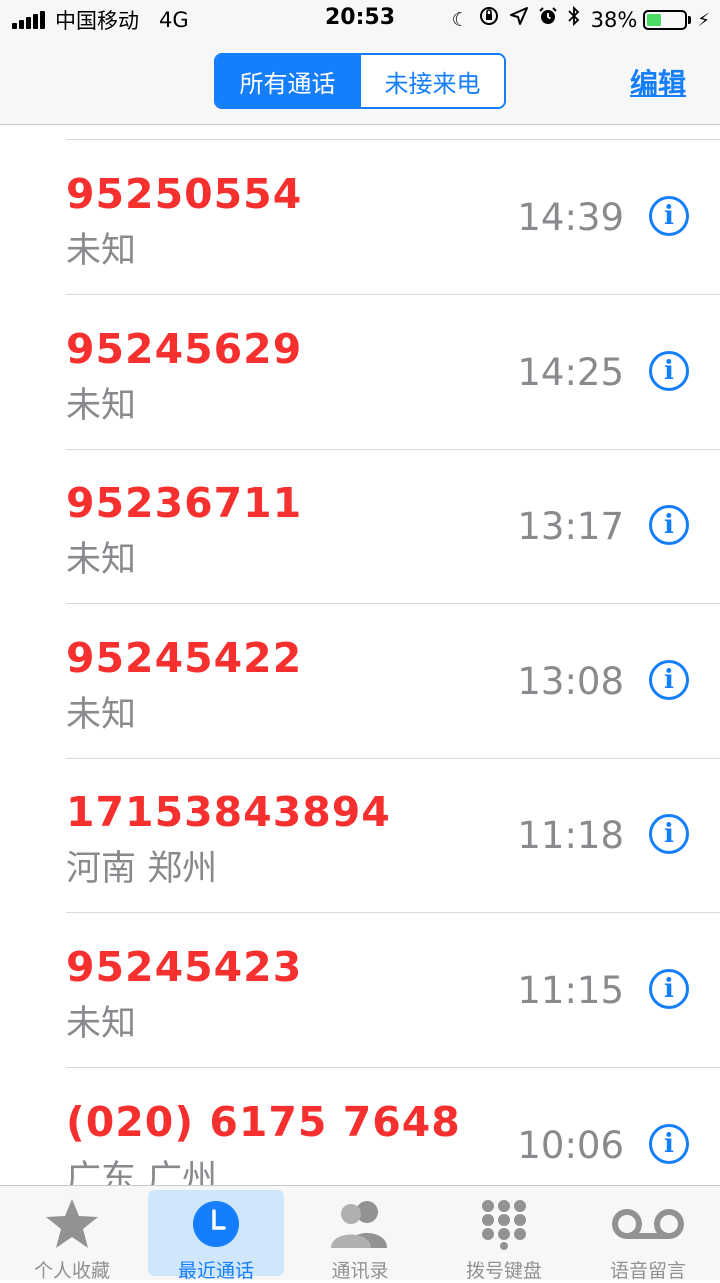 This screenshot has width=720, height=1283. What do you see at coordinates (570, 372) in the screenshot?
I see `call-time: 14:25` at bounding box center [570, 372].